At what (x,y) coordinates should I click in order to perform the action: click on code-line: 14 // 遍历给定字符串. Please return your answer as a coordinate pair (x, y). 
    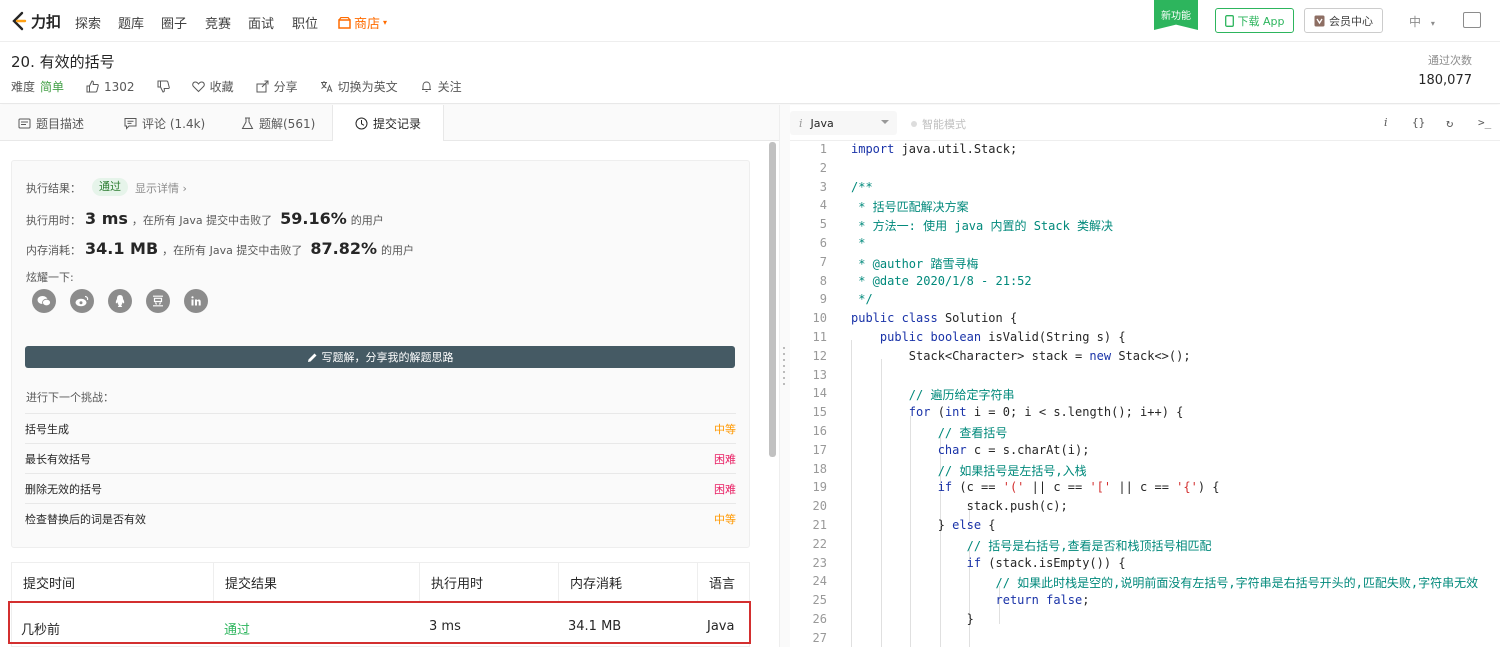
    Looking at the image, I should click on (1145, 395).